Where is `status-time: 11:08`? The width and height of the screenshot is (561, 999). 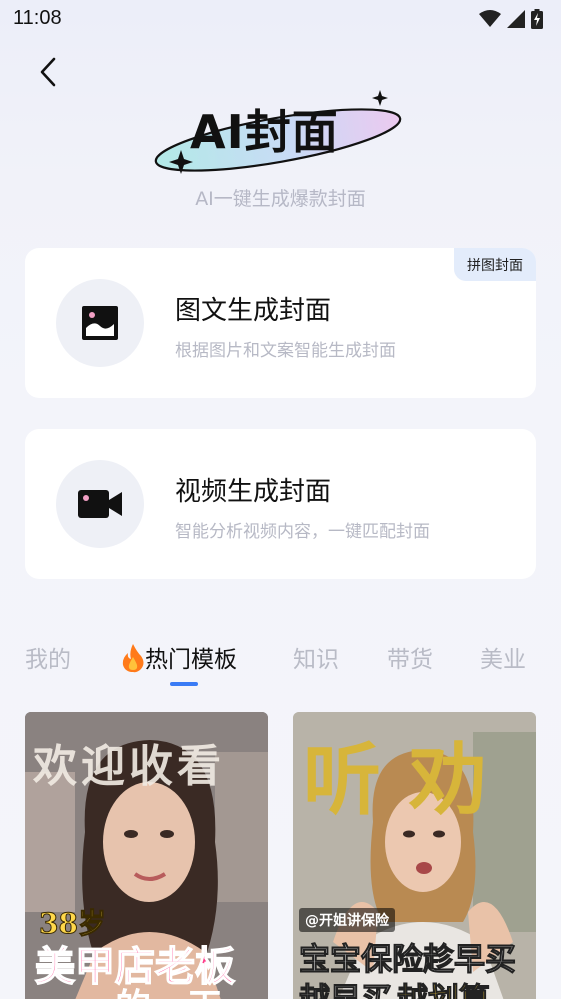
status-time: 11:08 is located at coordinates (37, 18).